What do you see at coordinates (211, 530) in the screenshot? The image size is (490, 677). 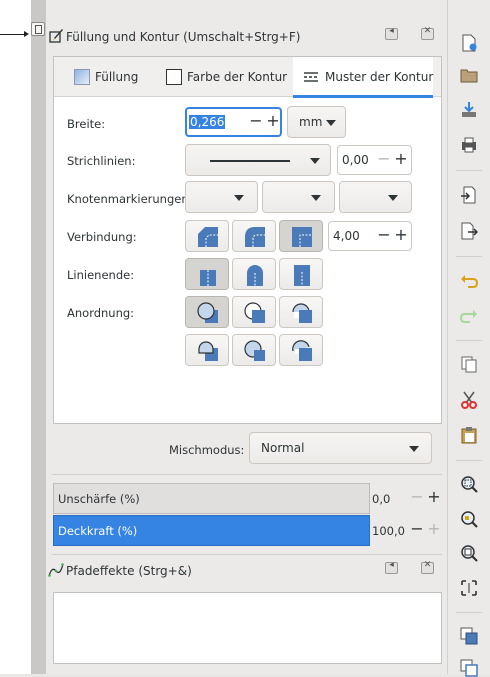 I see `opacity-slider: Deckkraft (%)` at bounding box center [211, 530].